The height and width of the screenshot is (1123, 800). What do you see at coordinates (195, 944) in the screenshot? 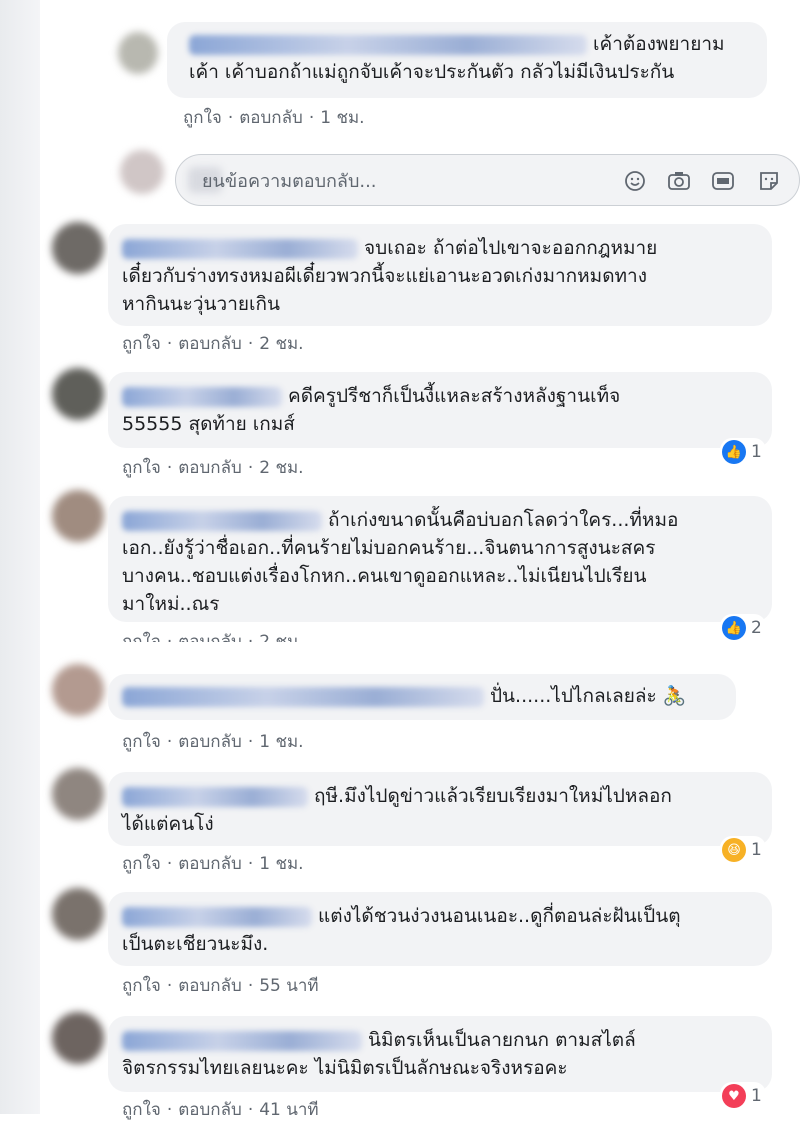
I see `comment-text: เป็นตะเชียวนะมึง.` at bounding box center [195, 944].